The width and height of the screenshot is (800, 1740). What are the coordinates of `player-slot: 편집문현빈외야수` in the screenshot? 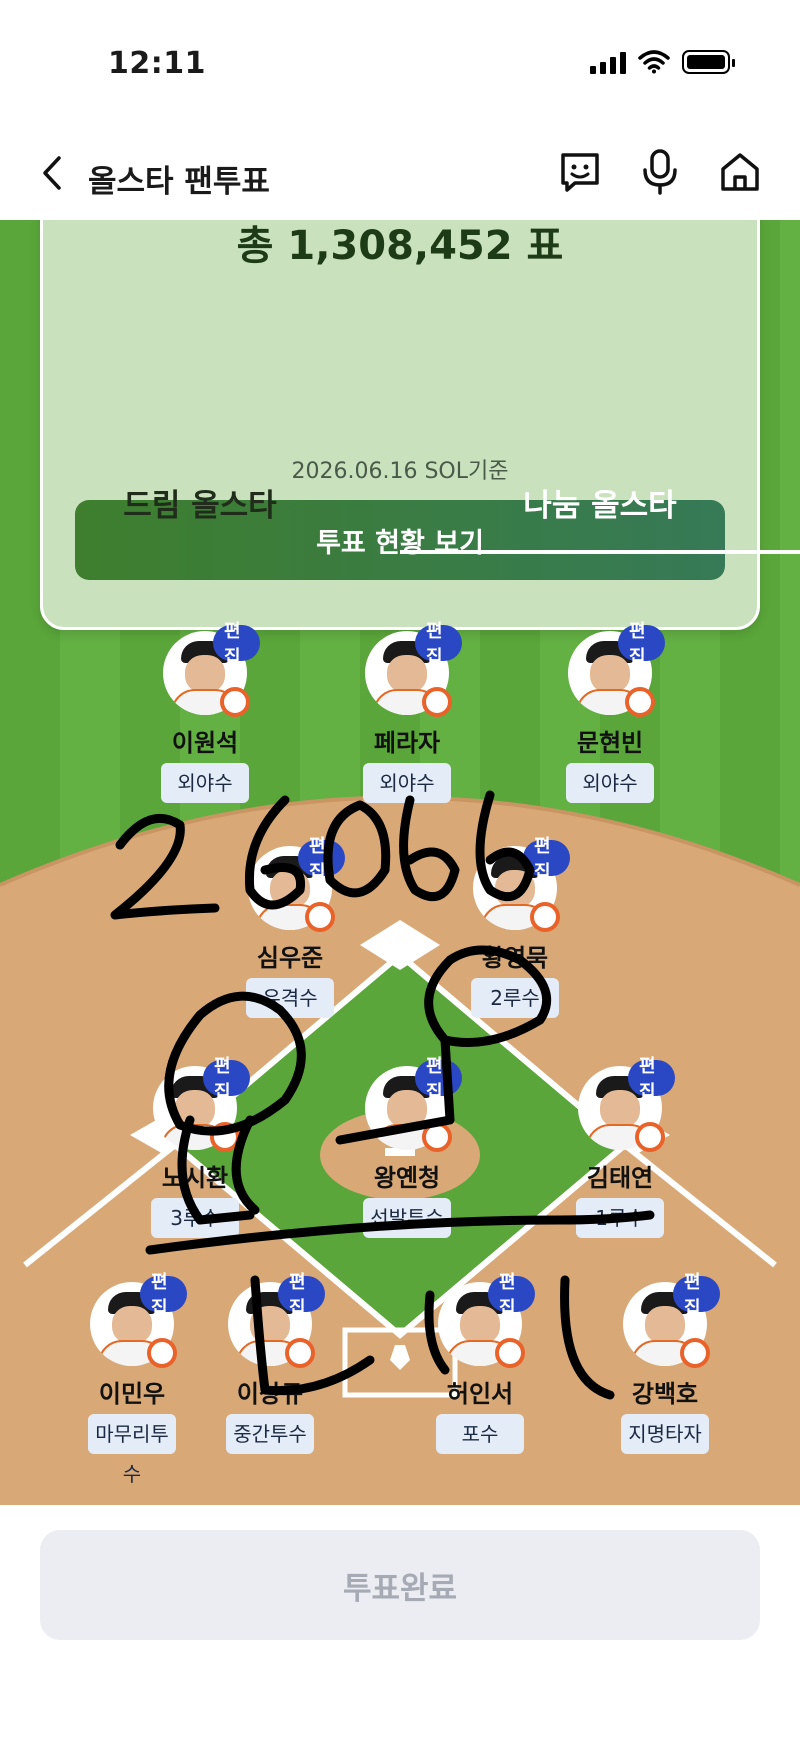 It's located at (610, 721).